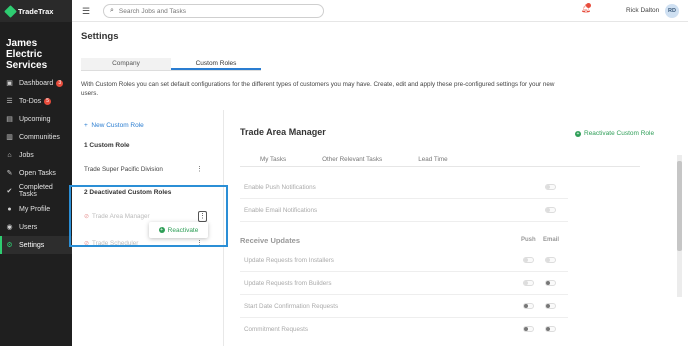  What do you see at coordinates (642, 10) in the screenshot?
I see `user-name: Rick Dalton` at bounding box center [642, 10].